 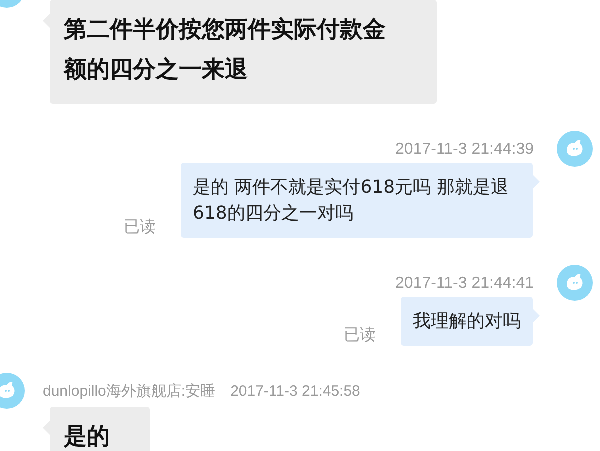 What do you see at coordinates (465, 150) in the screenshot?
I see `message-time: 2017-11-3 21:44:39` at bounding box center [465, 150].